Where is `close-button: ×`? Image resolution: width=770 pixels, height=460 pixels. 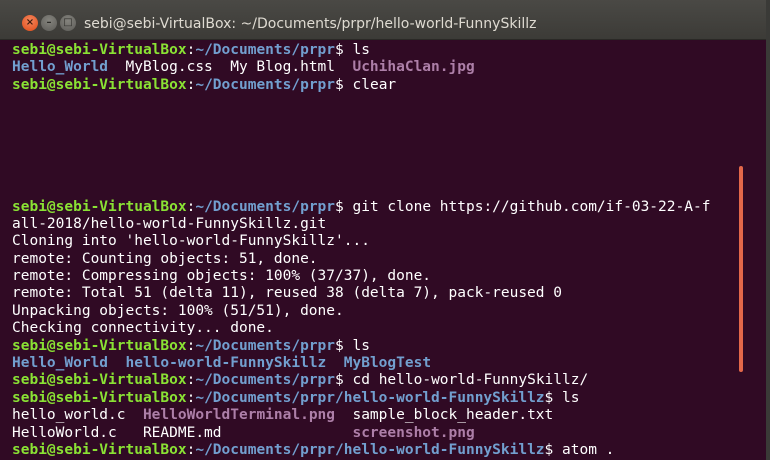 close-button: × is located at coordinates (30, 23).